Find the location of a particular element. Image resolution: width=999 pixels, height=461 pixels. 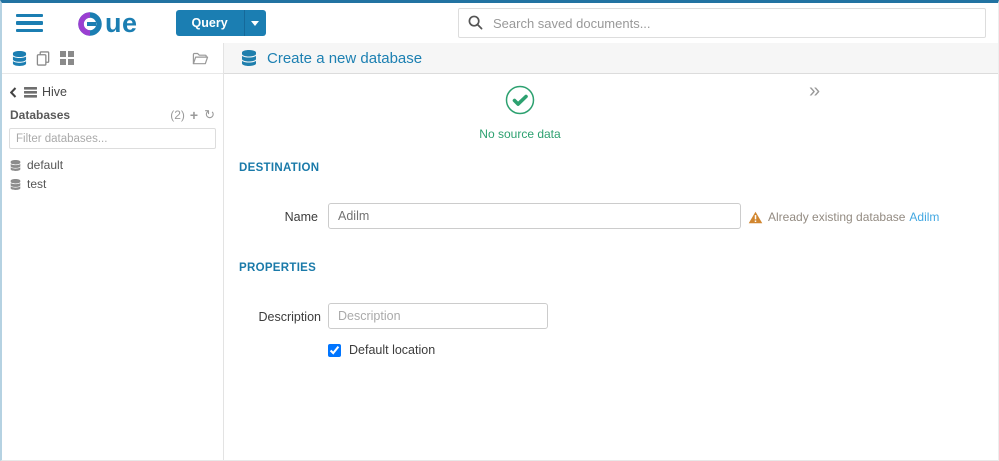

name-input is located at coordinates (534, 216).